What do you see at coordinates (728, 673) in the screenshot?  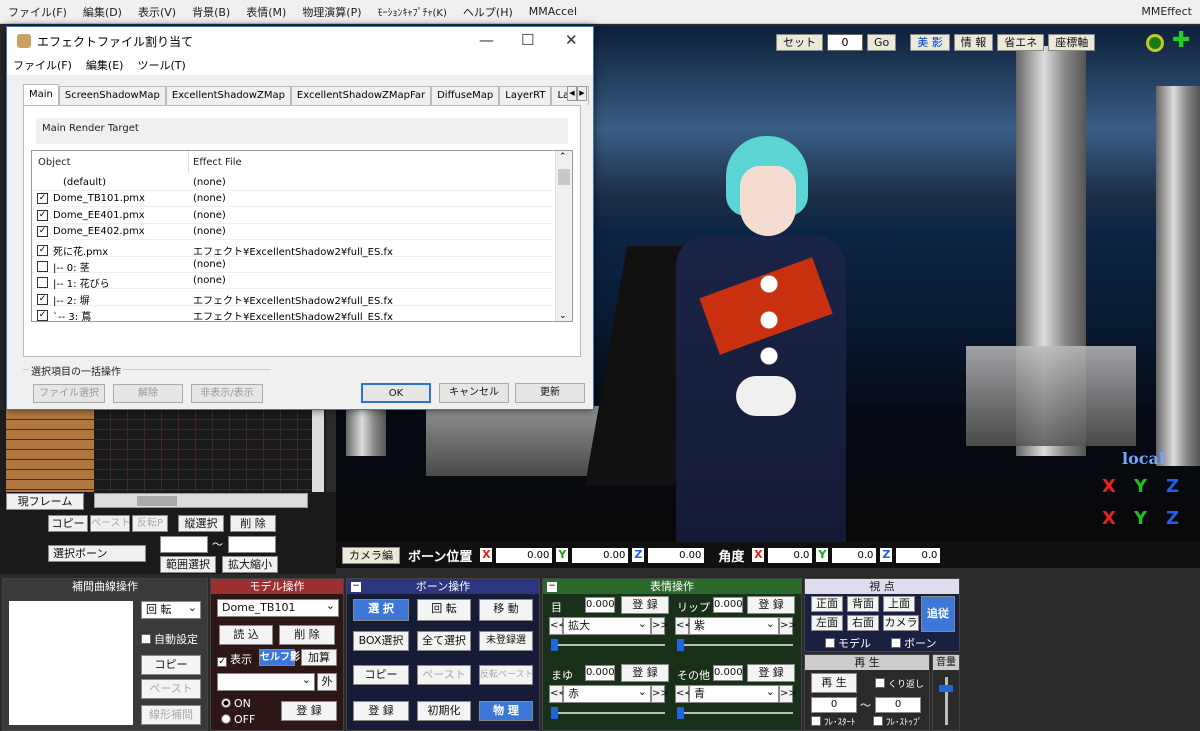 I see `other-value: 0.000` at bounding box center [728, 673].